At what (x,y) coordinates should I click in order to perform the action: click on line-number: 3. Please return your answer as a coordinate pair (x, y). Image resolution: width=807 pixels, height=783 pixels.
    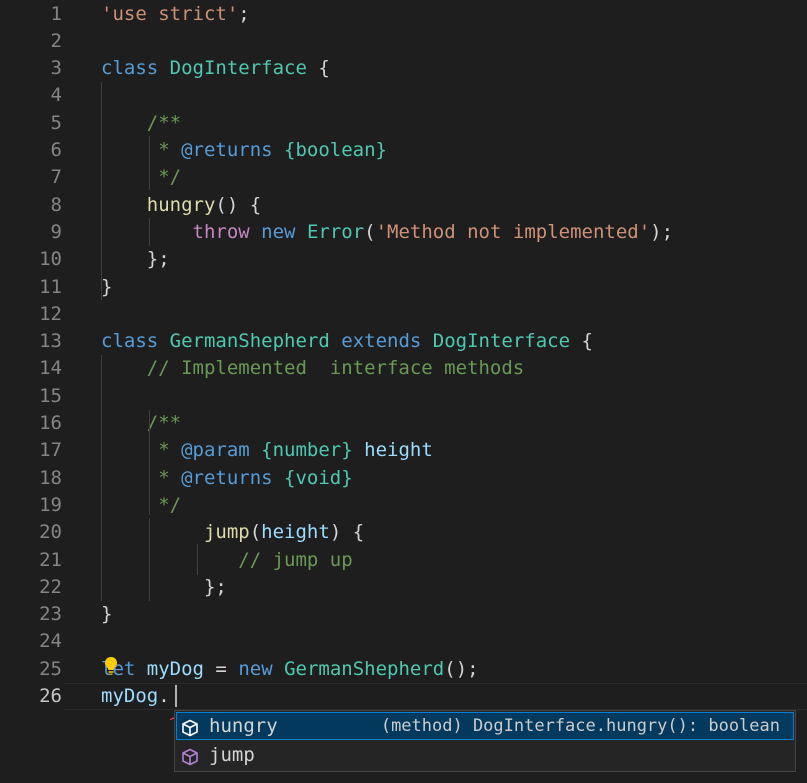
    Looking at the image, I should click on (56, 68).